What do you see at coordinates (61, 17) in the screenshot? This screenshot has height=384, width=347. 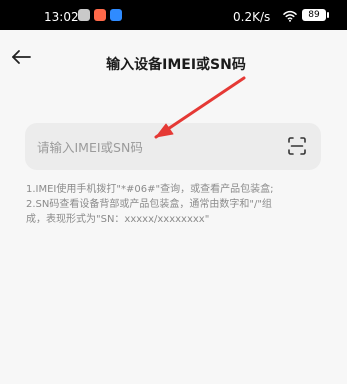 I see `status-time: 13:02` at bounding box center [61, 17].